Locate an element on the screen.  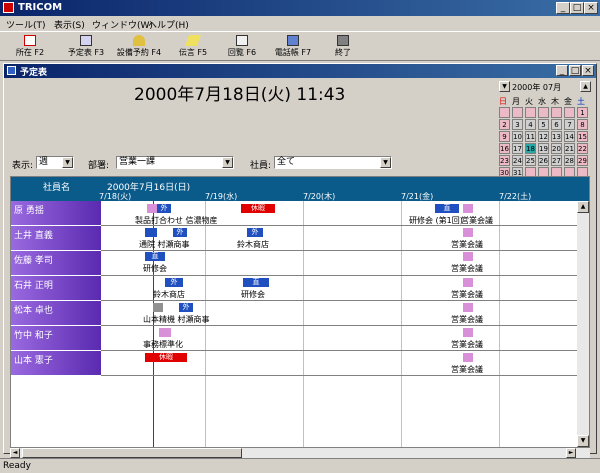
horizontal-scrollbar: ◄ ► is located at coordinates (300, 453).